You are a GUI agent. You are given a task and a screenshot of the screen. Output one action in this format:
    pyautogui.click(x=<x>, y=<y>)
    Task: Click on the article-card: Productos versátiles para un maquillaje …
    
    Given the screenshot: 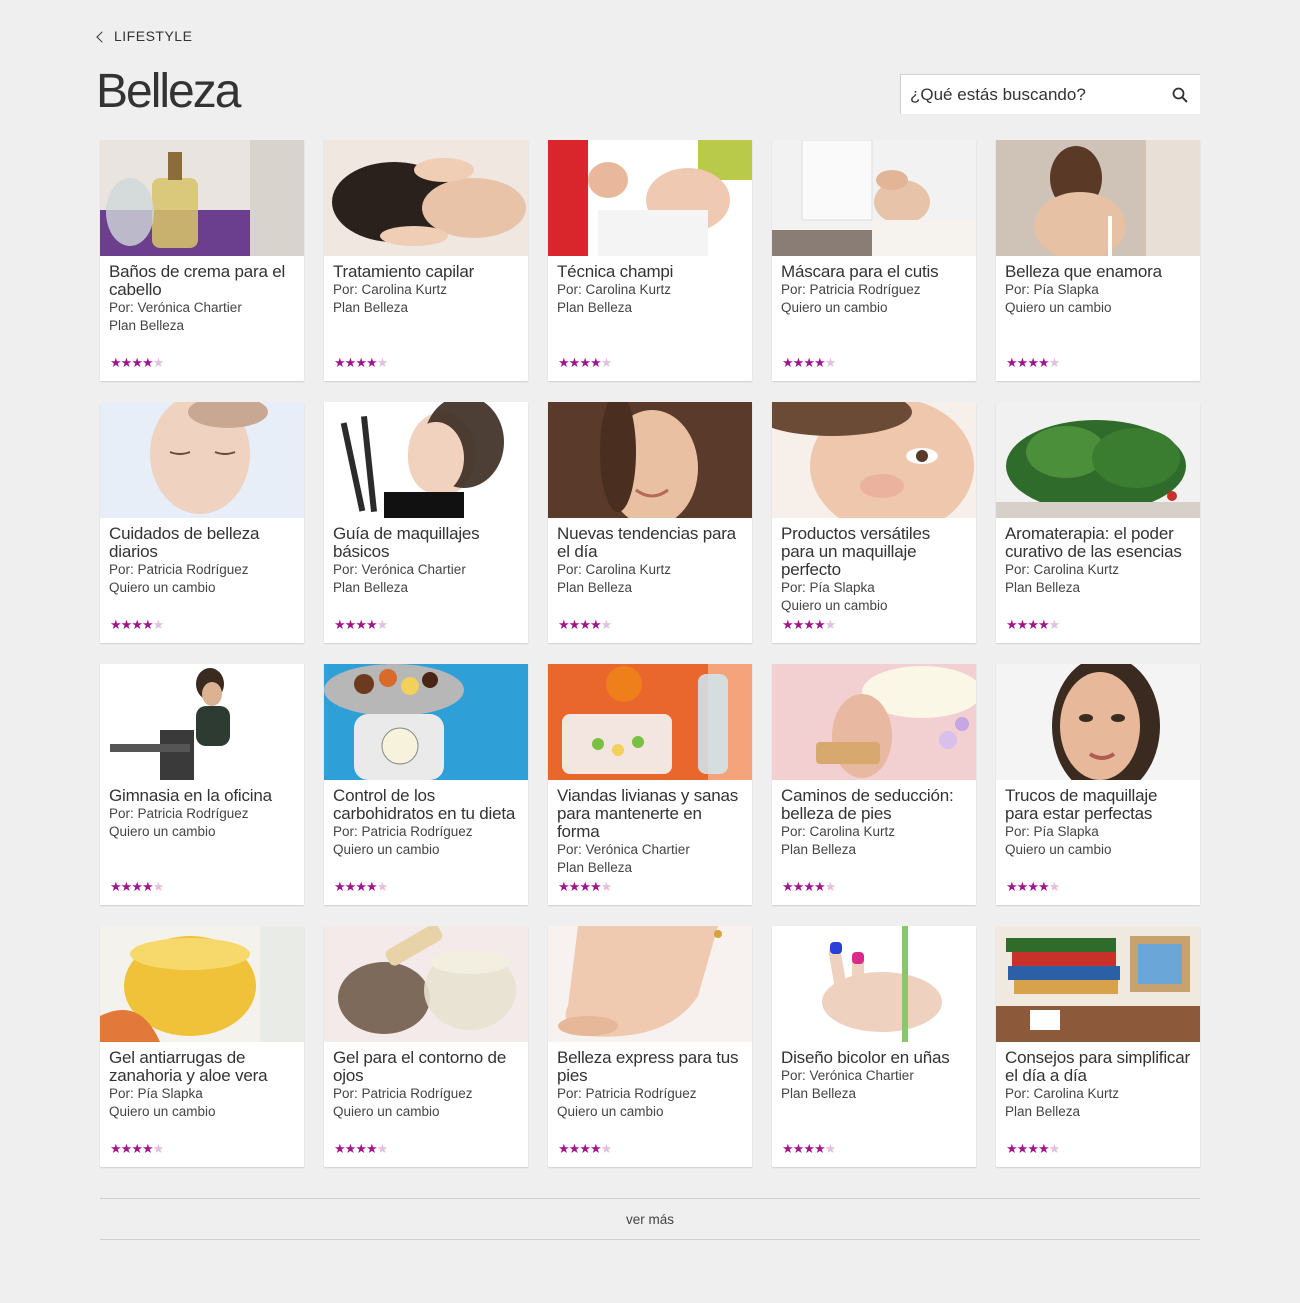 What is the action you would take?
    pyautogui.click(x=874, y=522)
    